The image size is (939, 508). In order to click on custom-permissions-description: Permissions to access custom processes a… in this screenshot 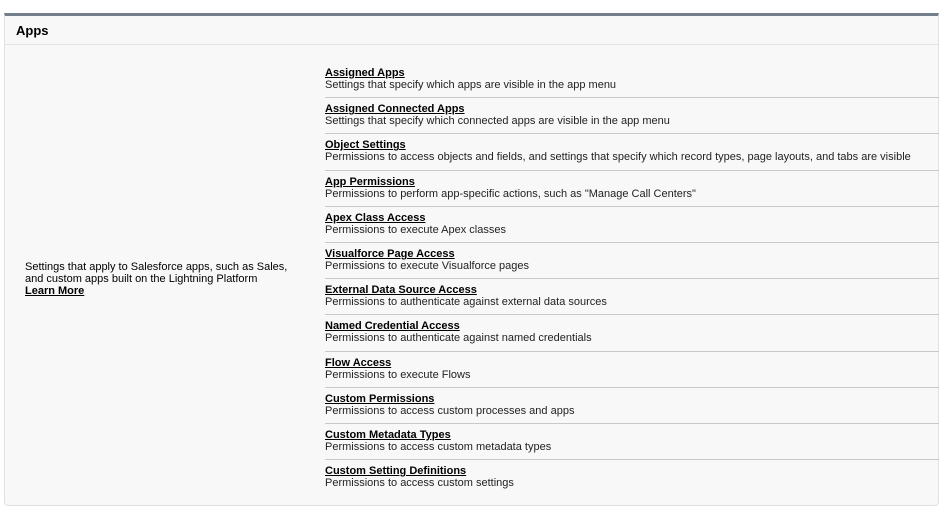, I will do `click(450, 410)`.